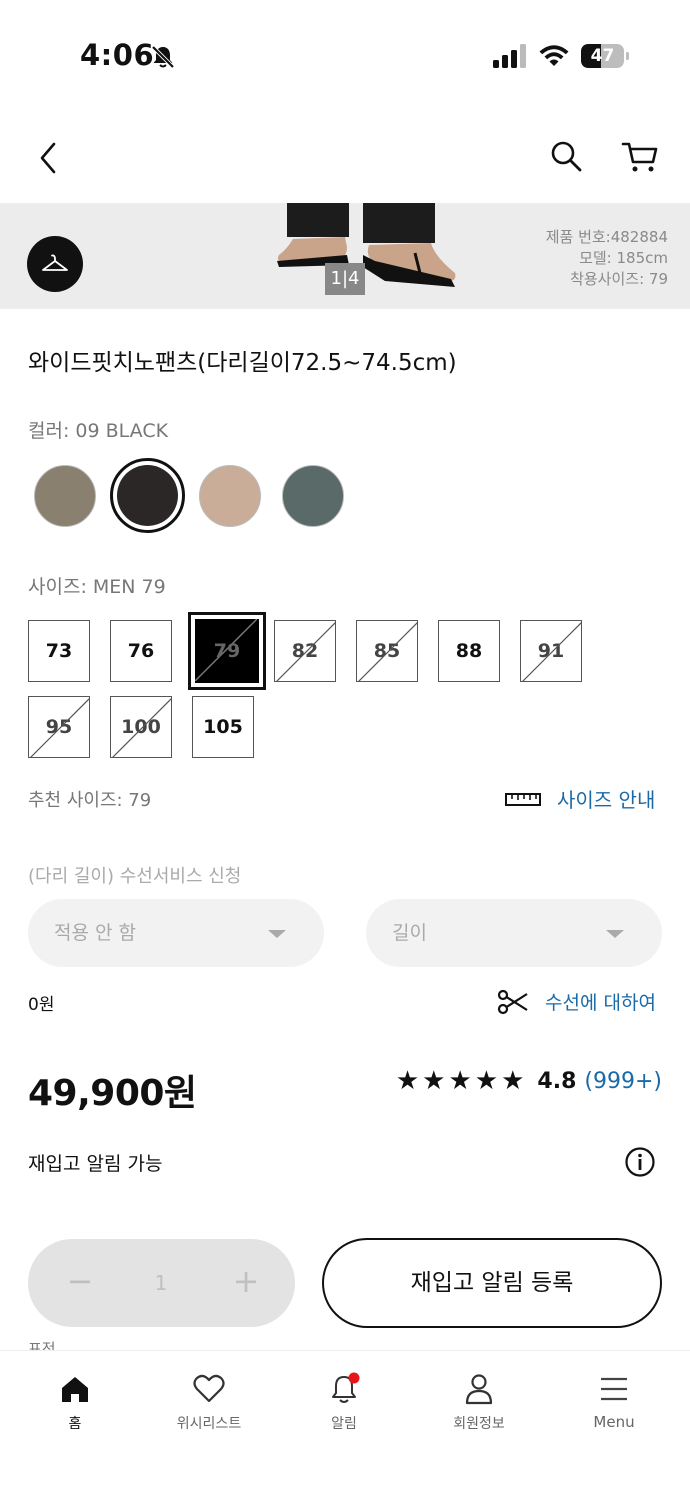  I want to click on ruler-icon, so click(523, 799).